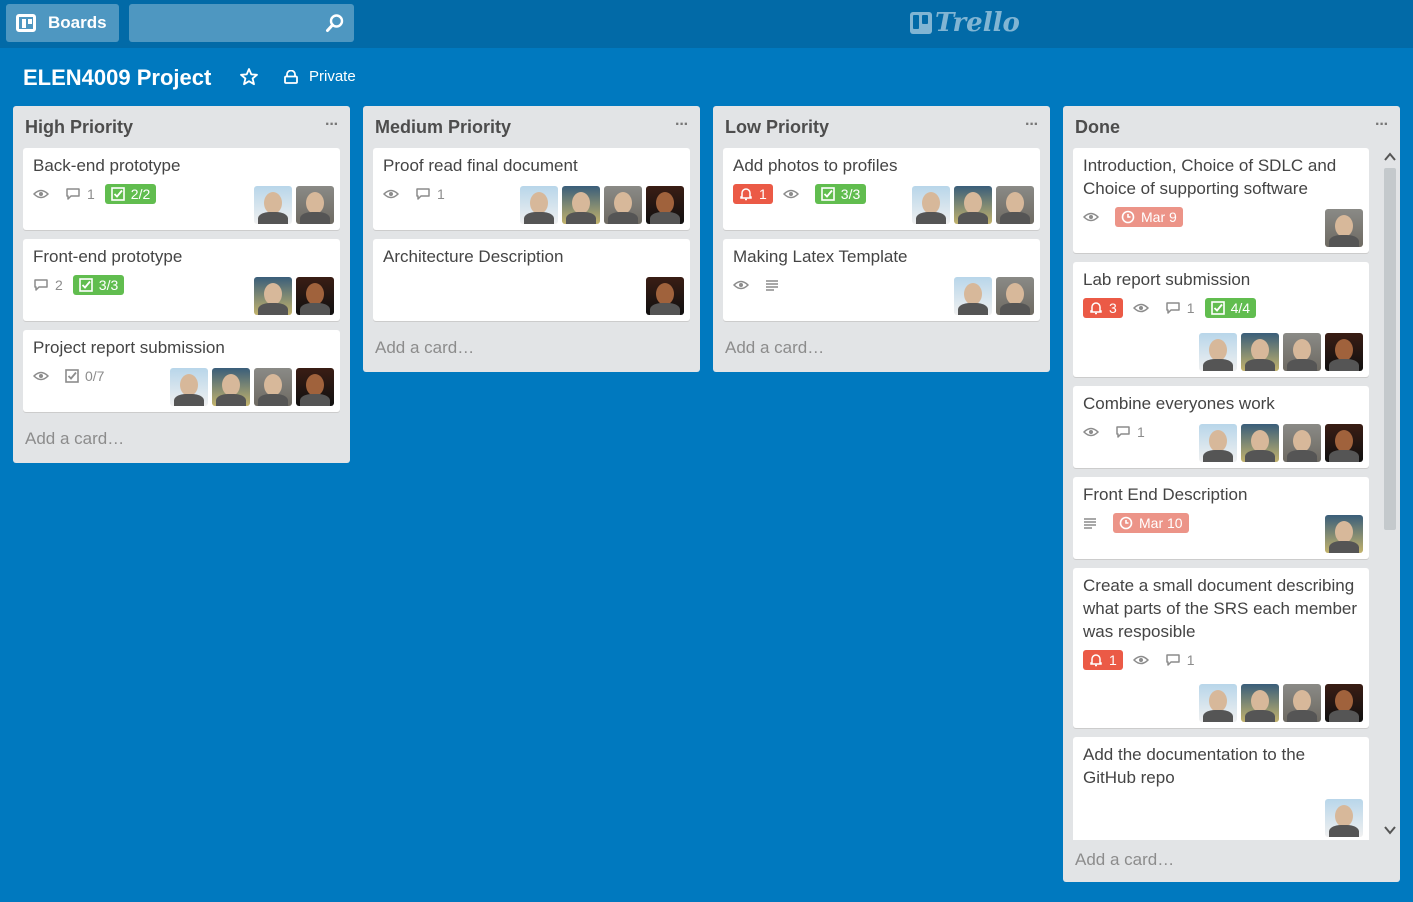 This screenshot has height=902, width=1413. What do you see at coordinates (1167, 279) in the screenshot?
I see `card-title: Lab report submission` at bounding box center [1167, 279].